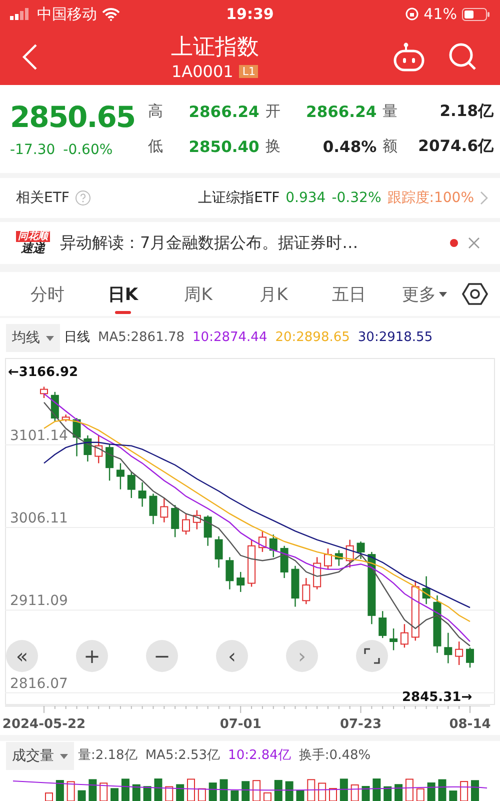 The height and width of the screenshot is (801, 500). Describe the element at coordinates (390, 111) in the screenshot. I see `stat-label: 量` at that location.